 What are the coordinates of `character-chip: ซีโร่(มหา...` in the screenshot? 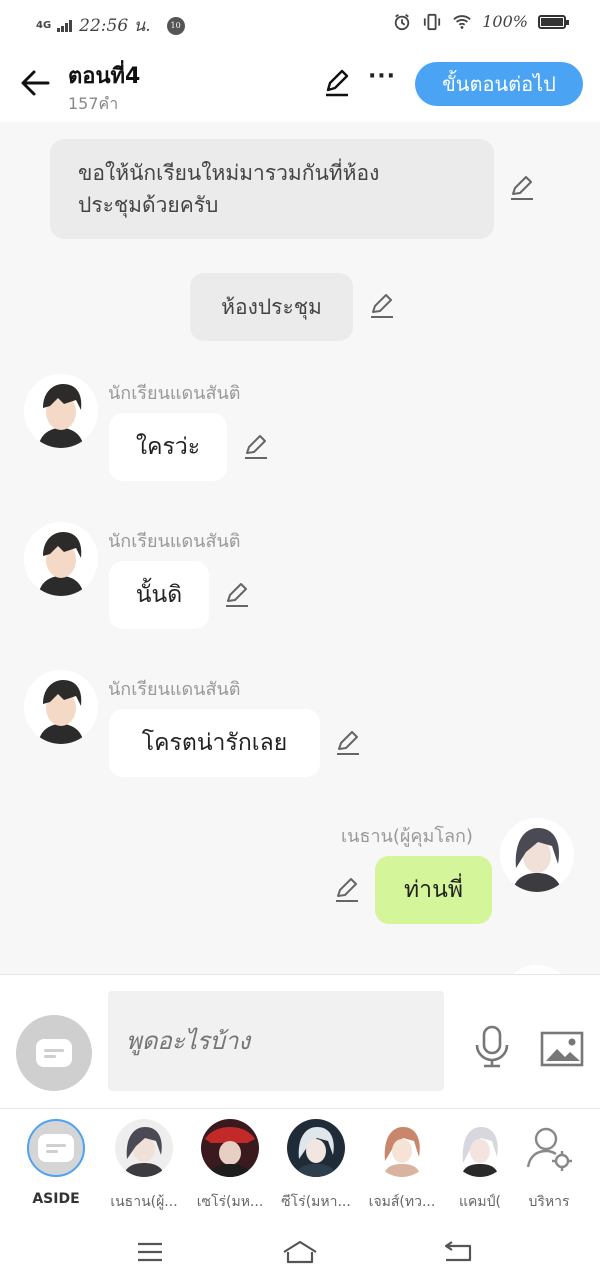 It's located at (316, 1166).